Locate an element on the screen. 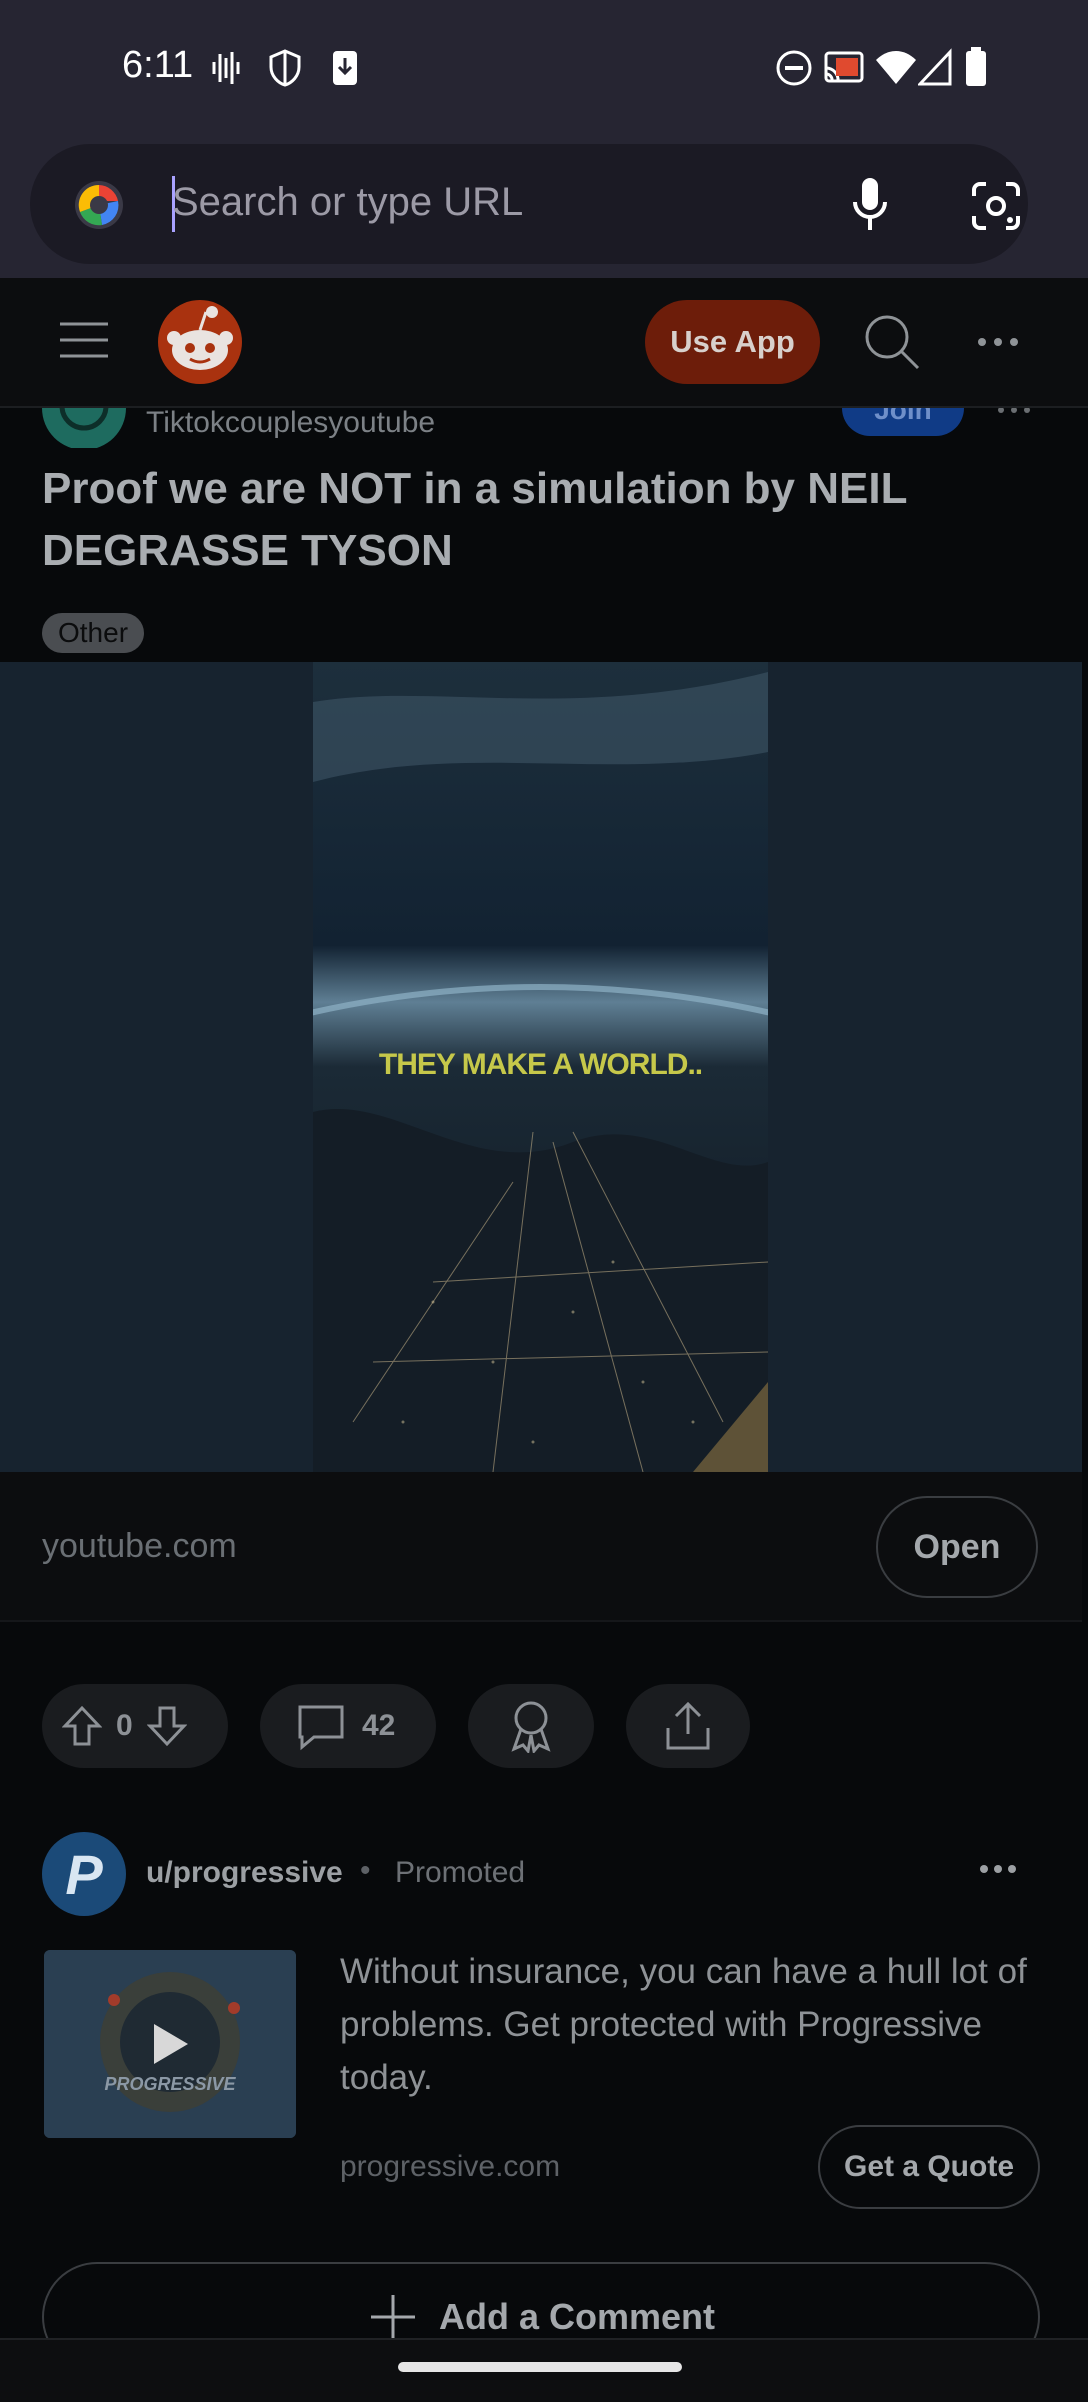  get-a-quote-button: Get a Quote is located at coordinates (929, 2167).